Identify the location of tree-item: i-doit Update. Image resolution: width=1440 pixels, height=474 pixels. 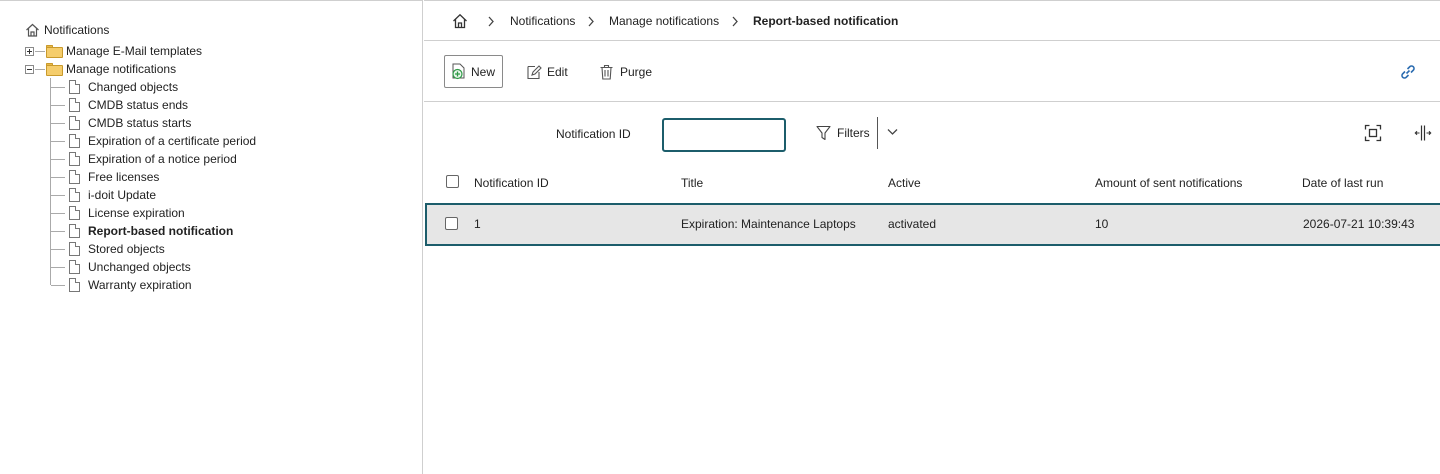
(122, 195).